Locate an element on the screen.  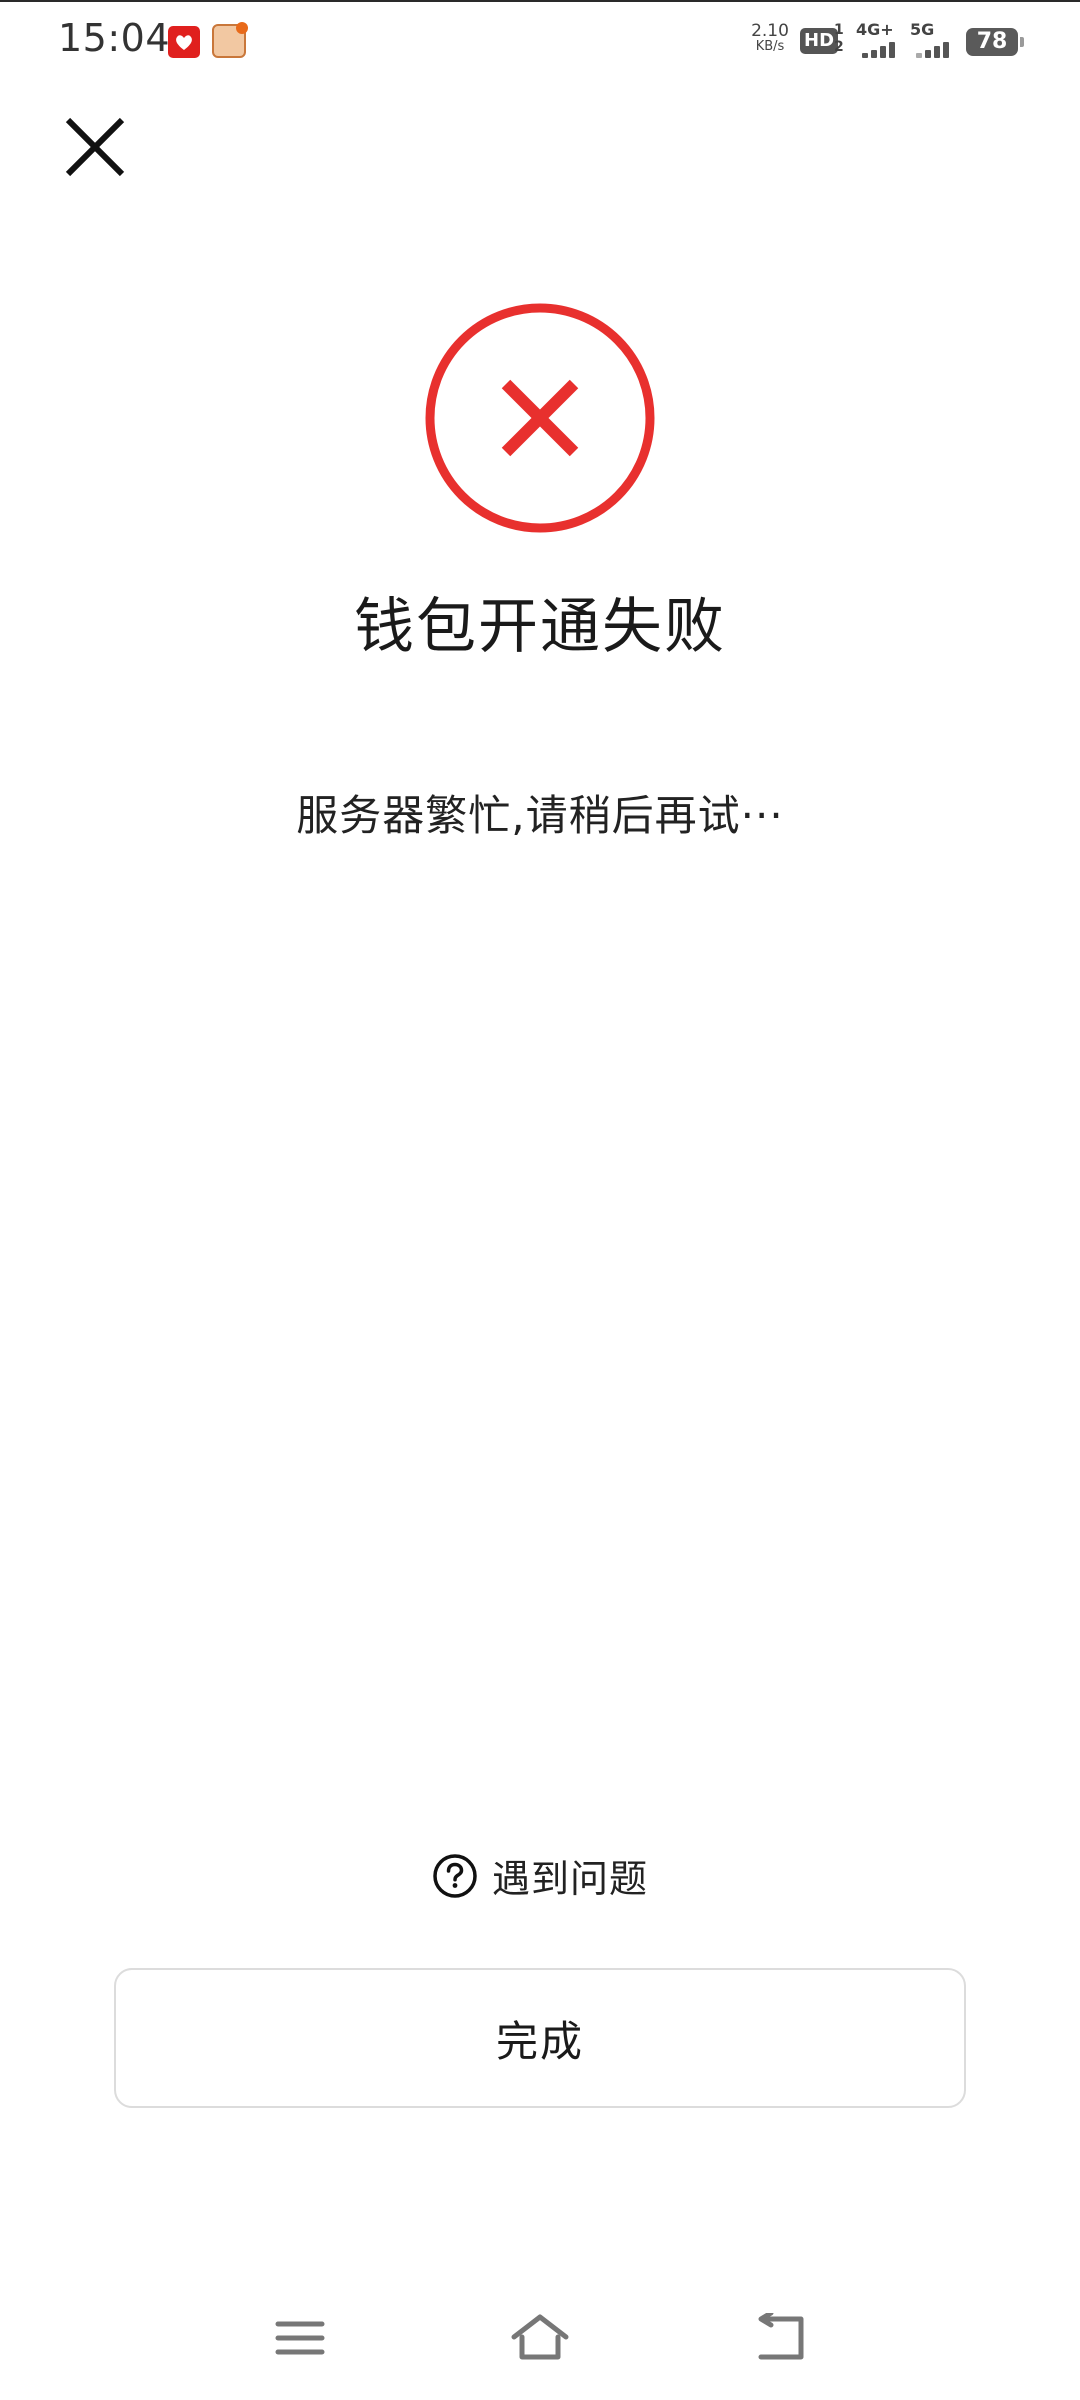
network-speed-value: 2.10 is located at coordinates (770, 31).